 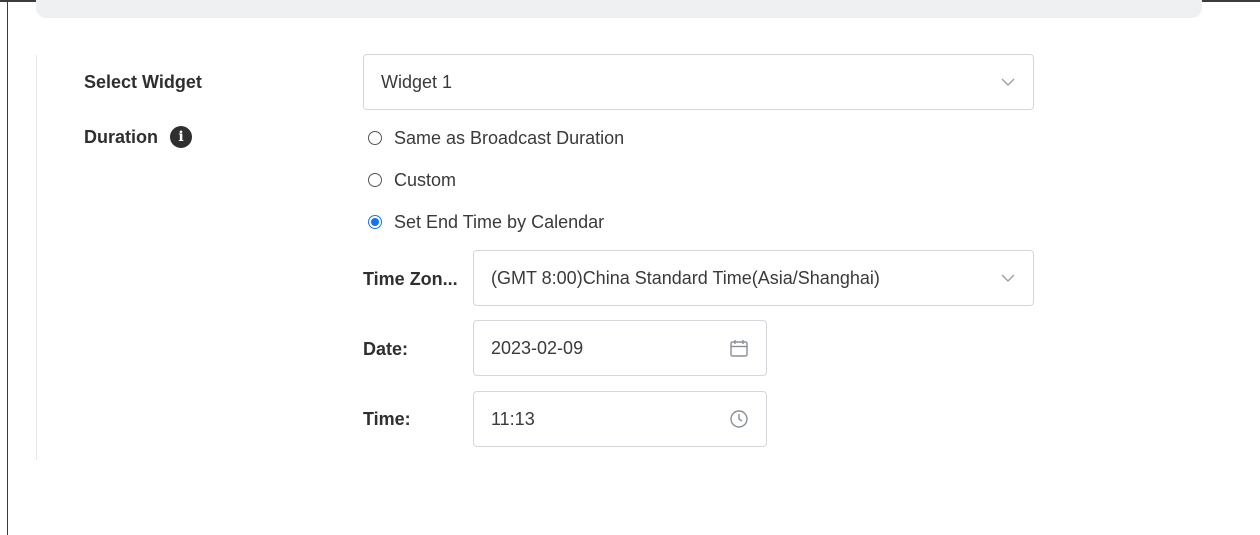 What do you see at coordinates (513, 419) in the screenshot?
I see `time-input-value: 11:13` at bounding box center [513, 419].